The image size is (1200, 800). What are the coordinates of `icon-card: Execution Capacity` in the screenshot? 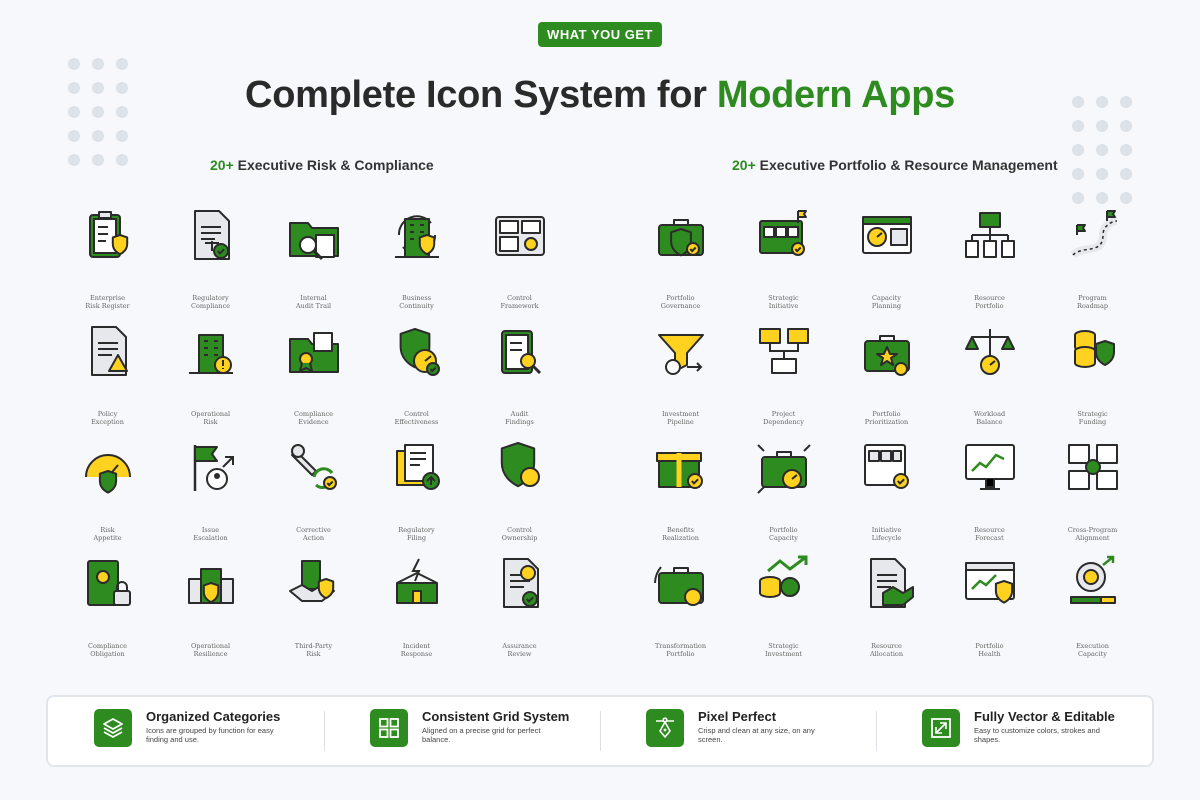 It's located at (1092, 611).